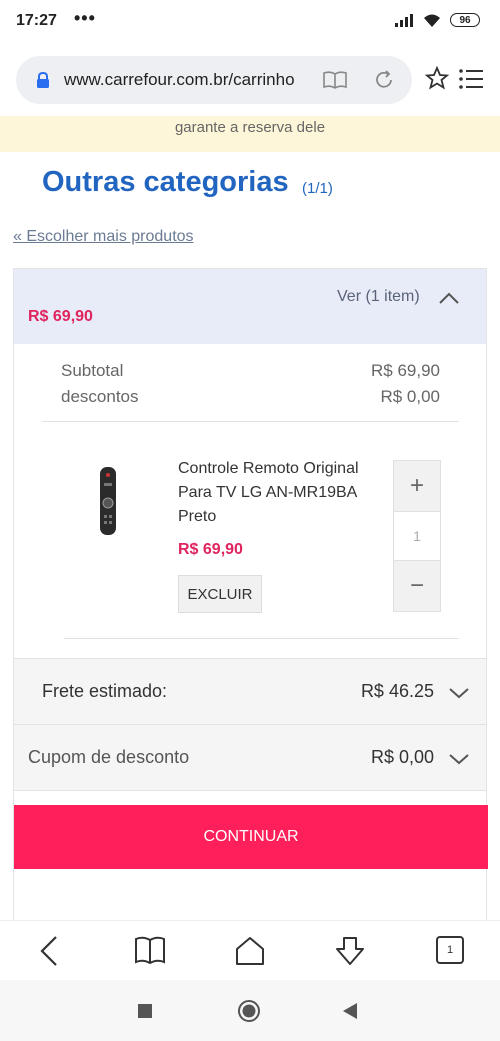 The height and width of the screenshot is (1041, 500). Describe the element at coordinates (250, 691) in the screenshot. I see `shipping-estimate-row: Frete estimado: R$ 46.25` at that location.